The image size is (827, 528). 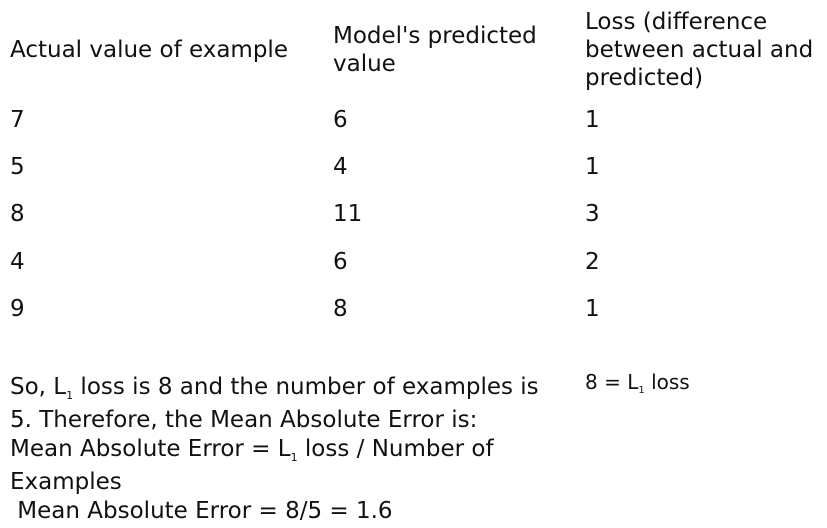 What do you see at coordinates (592, 214) in the screenshot?
I see `cell-loss: 3` at bounding box center [592, 214].